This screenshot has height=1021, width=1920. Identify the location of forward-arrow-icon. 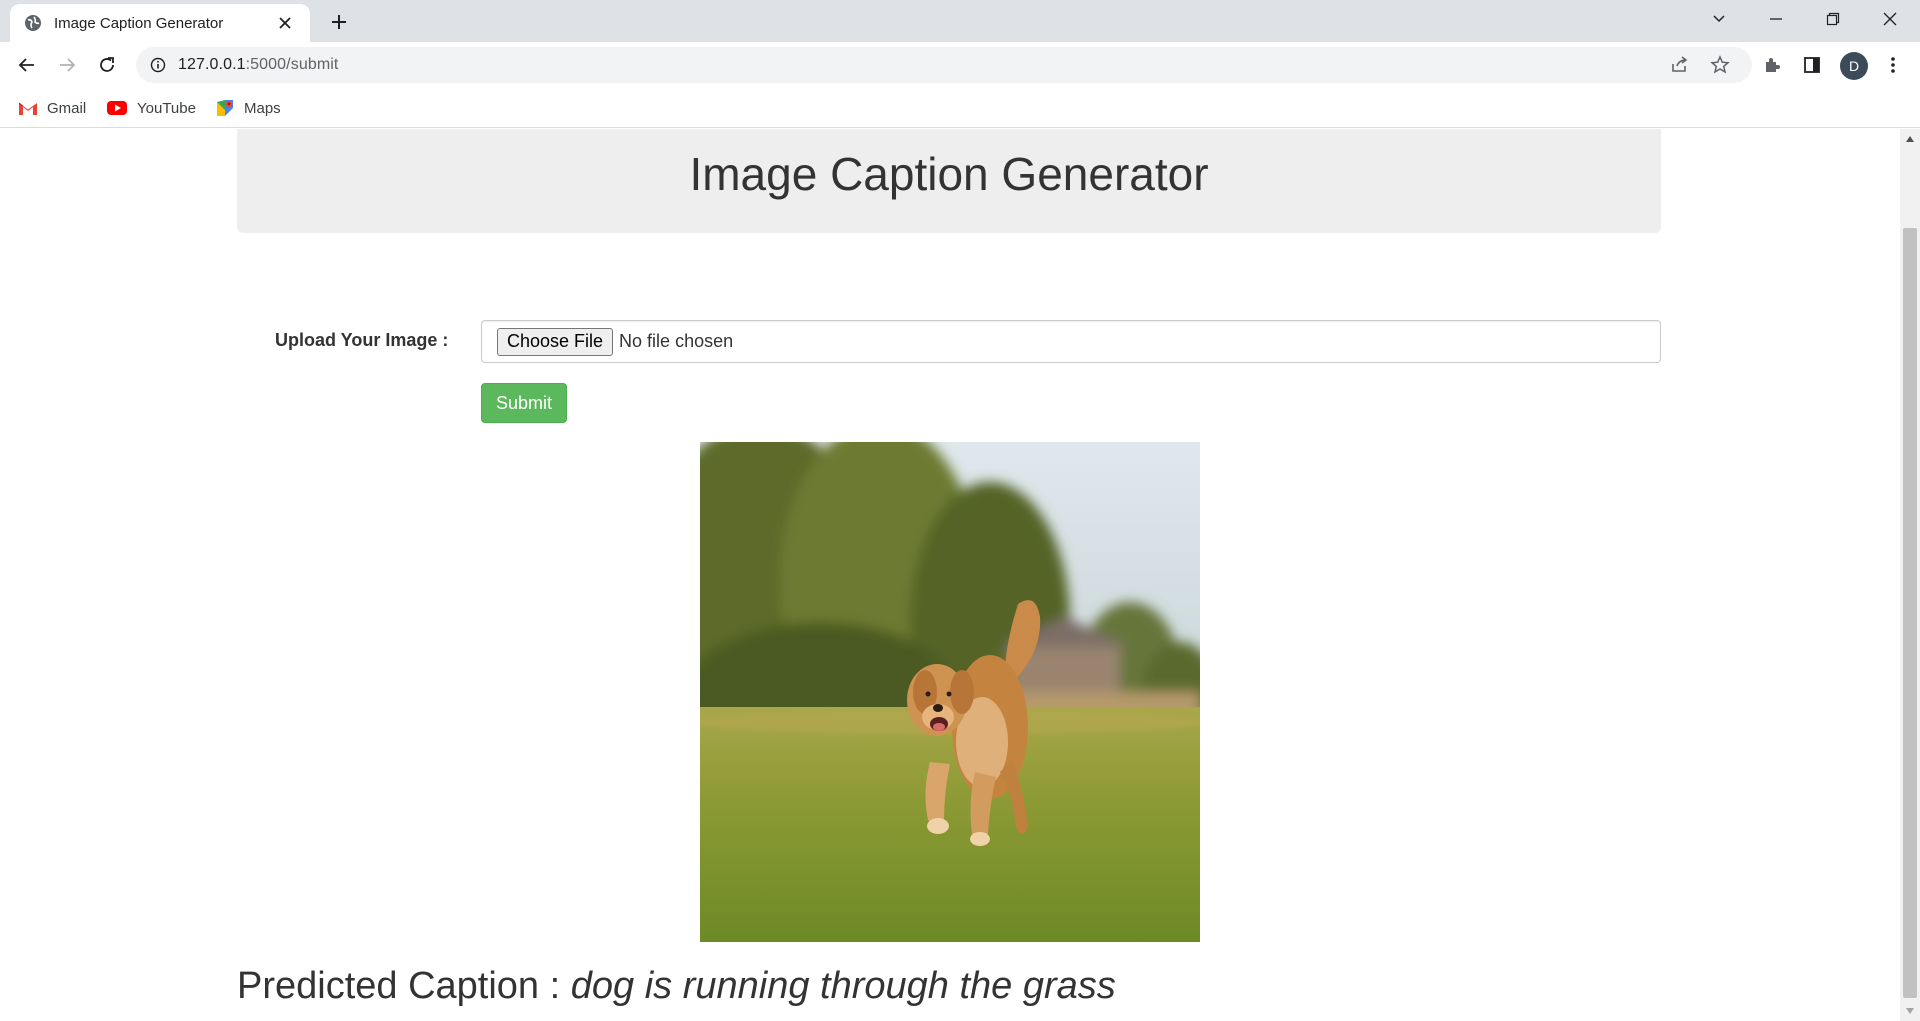
(67, 65).